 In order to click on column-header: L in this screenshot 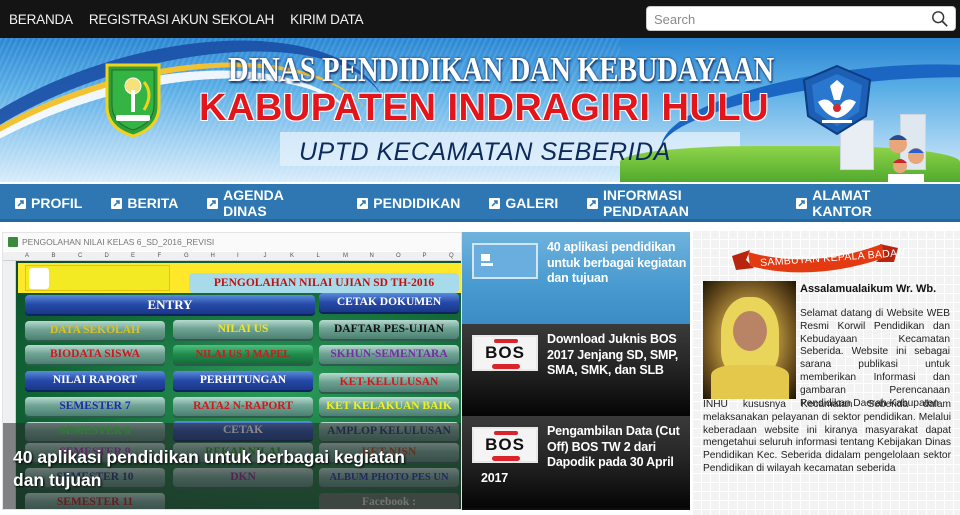, I will do `click(318, 256)`.